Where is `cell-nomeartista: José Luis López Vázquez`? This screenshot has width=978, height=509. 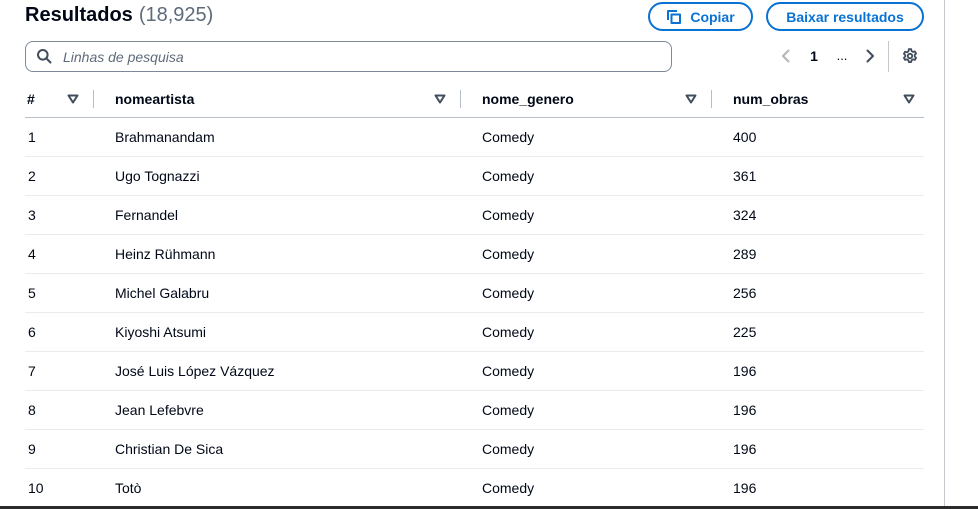
cell-nomeartista: José Luis López Vázquez is located at coordinates (195, 371).